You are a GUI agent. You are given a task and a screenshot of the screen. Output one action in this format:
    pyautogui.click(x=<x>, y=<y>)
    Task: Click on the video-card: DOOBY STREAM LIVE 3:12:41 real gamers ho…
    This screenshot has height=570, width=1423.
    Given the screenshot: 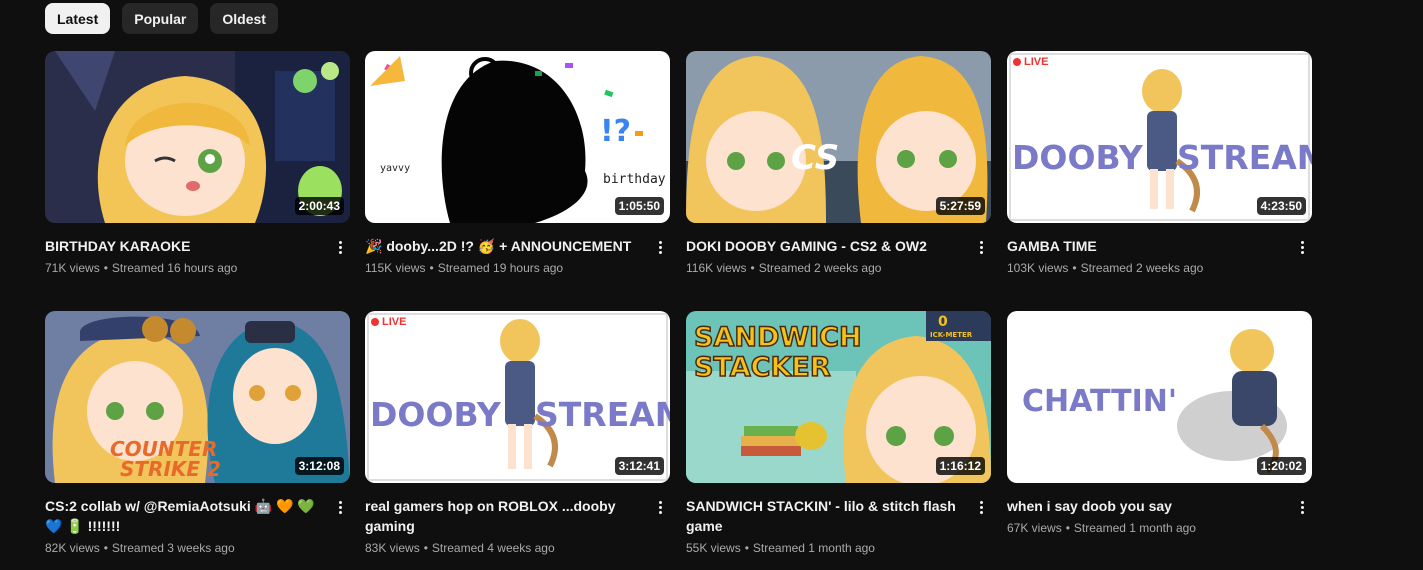 What is the action you would take?
    pyautogui.click(x=517, y=433)
    